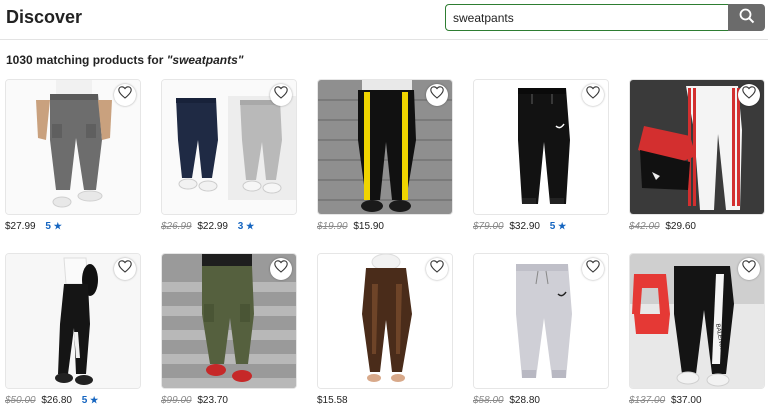 The image size is (768, 412). Describe the element at coordinates (644, 226) in the screenshot. I see `original-price: $42.00` at that location.